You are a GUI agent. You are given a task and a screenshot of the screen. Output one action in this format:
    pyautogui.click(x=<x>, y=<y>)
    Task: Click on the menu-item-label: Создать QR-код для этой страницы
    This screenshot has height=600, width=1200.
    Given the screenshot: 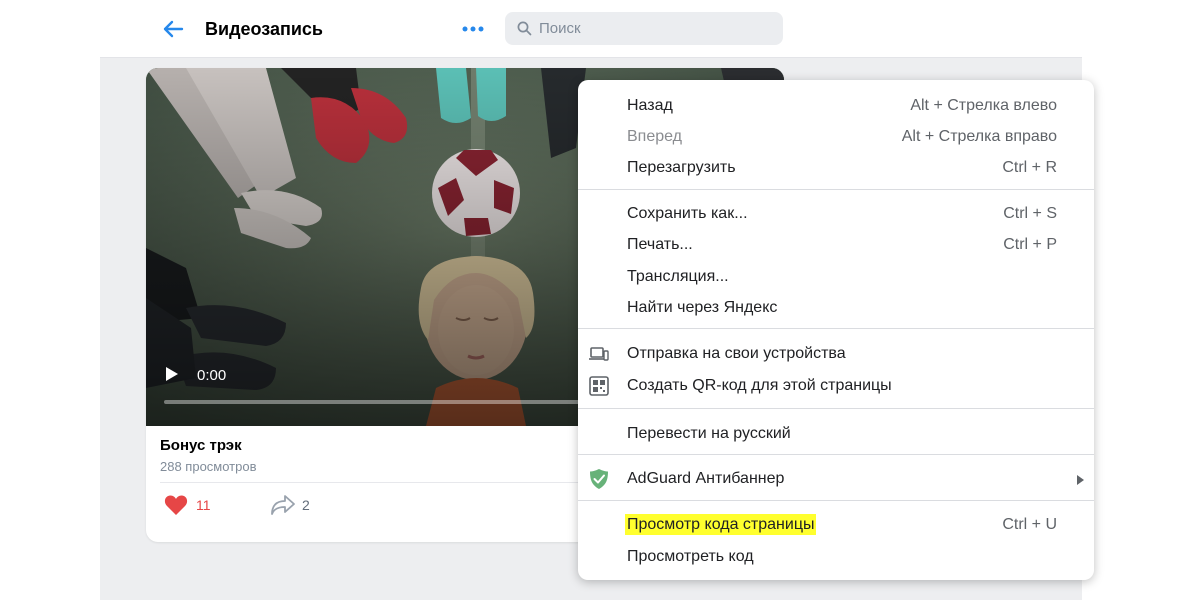 What is the action you would take?
    pyautogui.click(x=759, y=385)
    